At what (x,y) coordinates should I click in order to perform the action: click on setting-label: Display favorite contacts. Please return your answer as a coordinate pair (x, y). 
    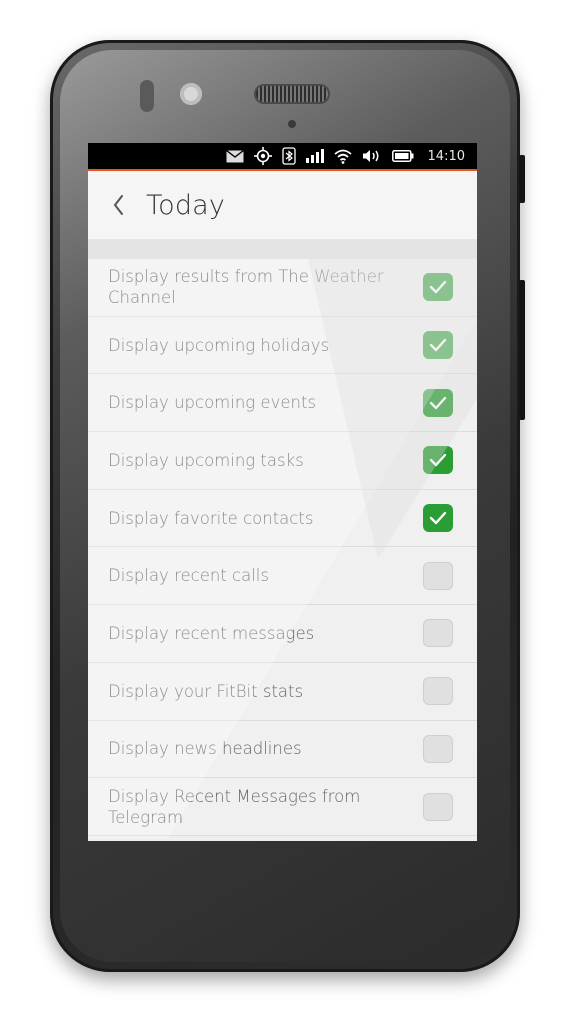
    Looking at the image, I should click on (211, 518).